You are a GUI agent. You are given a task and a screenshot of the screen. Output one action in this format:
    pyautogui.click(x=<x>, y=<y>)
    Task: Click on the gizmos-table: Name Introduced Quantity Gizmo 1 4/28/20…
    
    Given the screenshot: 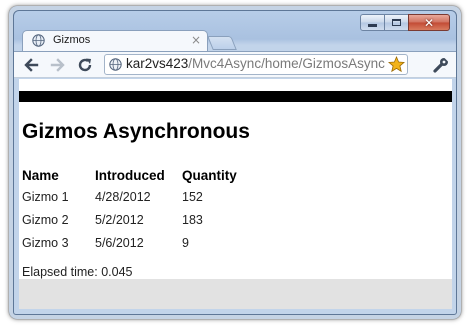 What is the action you would take?
    pyautogui.click(x=136, y=209)
    